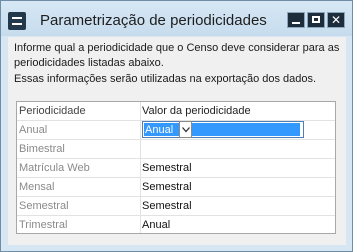  What do you see at coordinates (89, 63) in the screenshot?
I see `info-text-line-2: periodicidades listadas abaixo.` at bounding box center [89, 63].